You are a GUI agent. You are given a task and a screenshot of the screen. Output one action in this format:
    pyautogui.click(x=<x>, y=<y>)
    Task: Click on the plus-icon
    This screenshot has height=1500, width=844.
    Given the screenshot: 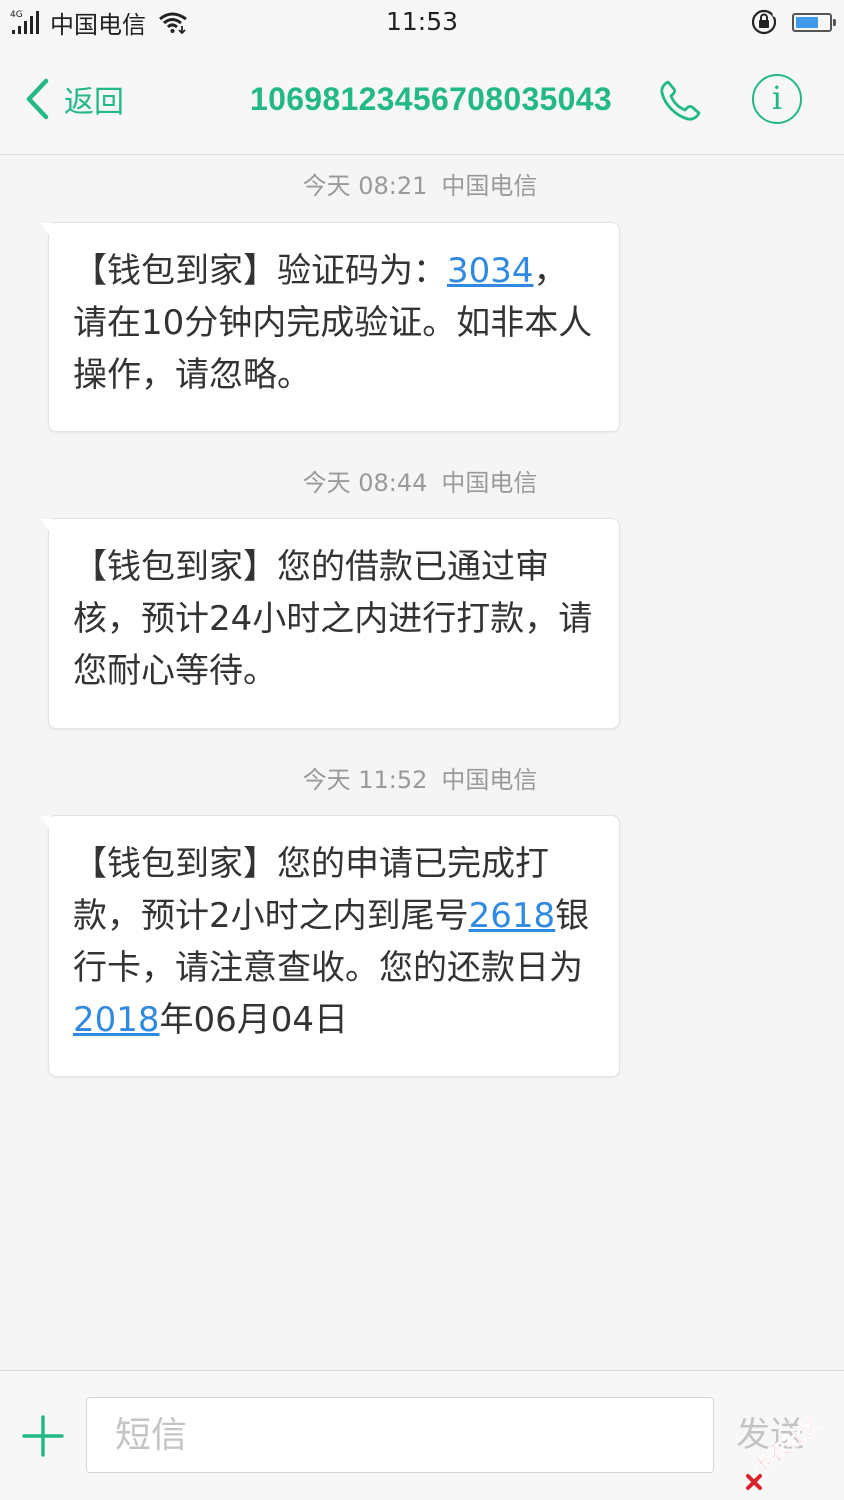 What is the action you would take?
    pyautogui.click(x=43, y=1436)
    